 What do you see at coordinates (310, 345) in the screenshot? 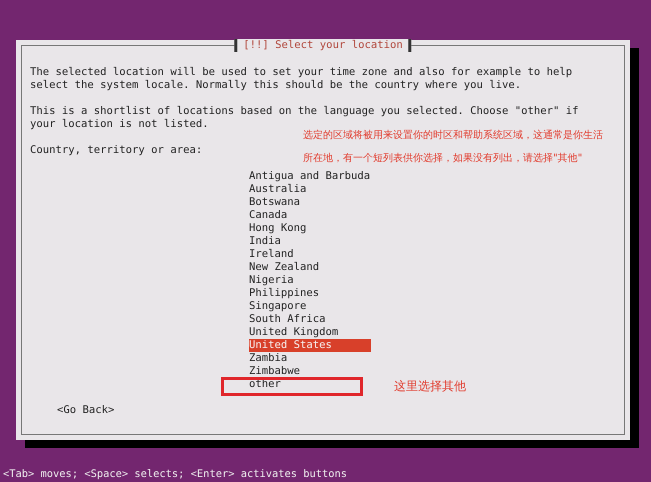
I see `list-item: United States` at bounding box center [310, 345].